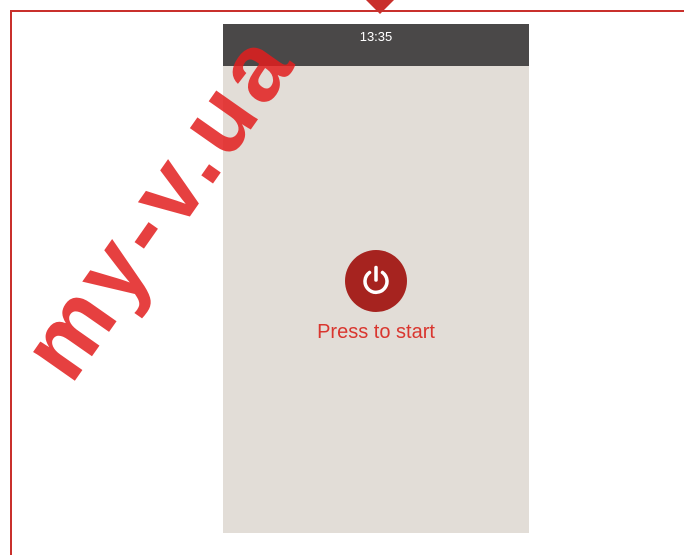 This screenshot has width=684, height=555. I want to click on power-button, so click(376, 281).